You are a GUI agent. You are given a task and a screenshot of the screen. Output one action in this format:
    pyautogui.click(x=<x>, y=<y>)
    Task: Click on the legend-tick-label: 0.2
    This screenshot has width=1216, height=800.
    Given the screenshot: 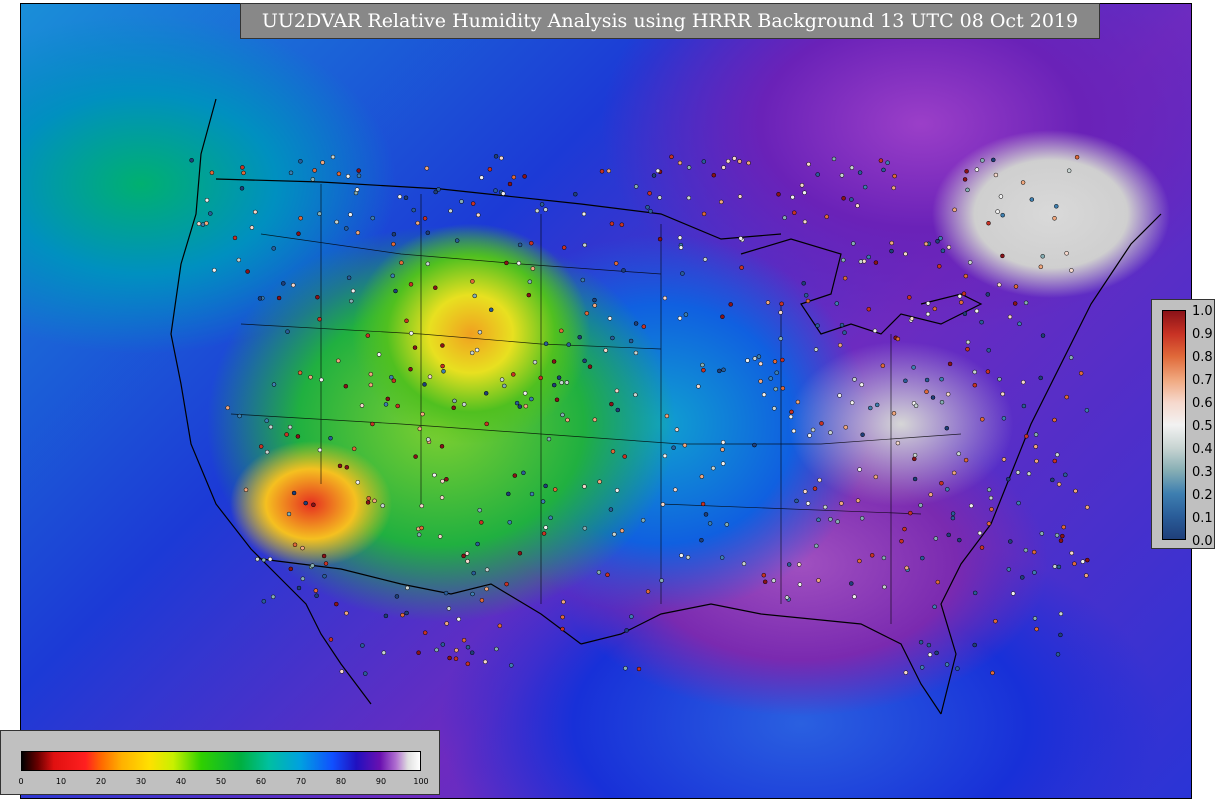 What is the action you would take?
    pyautogui.click(x=1202, y=495)
    